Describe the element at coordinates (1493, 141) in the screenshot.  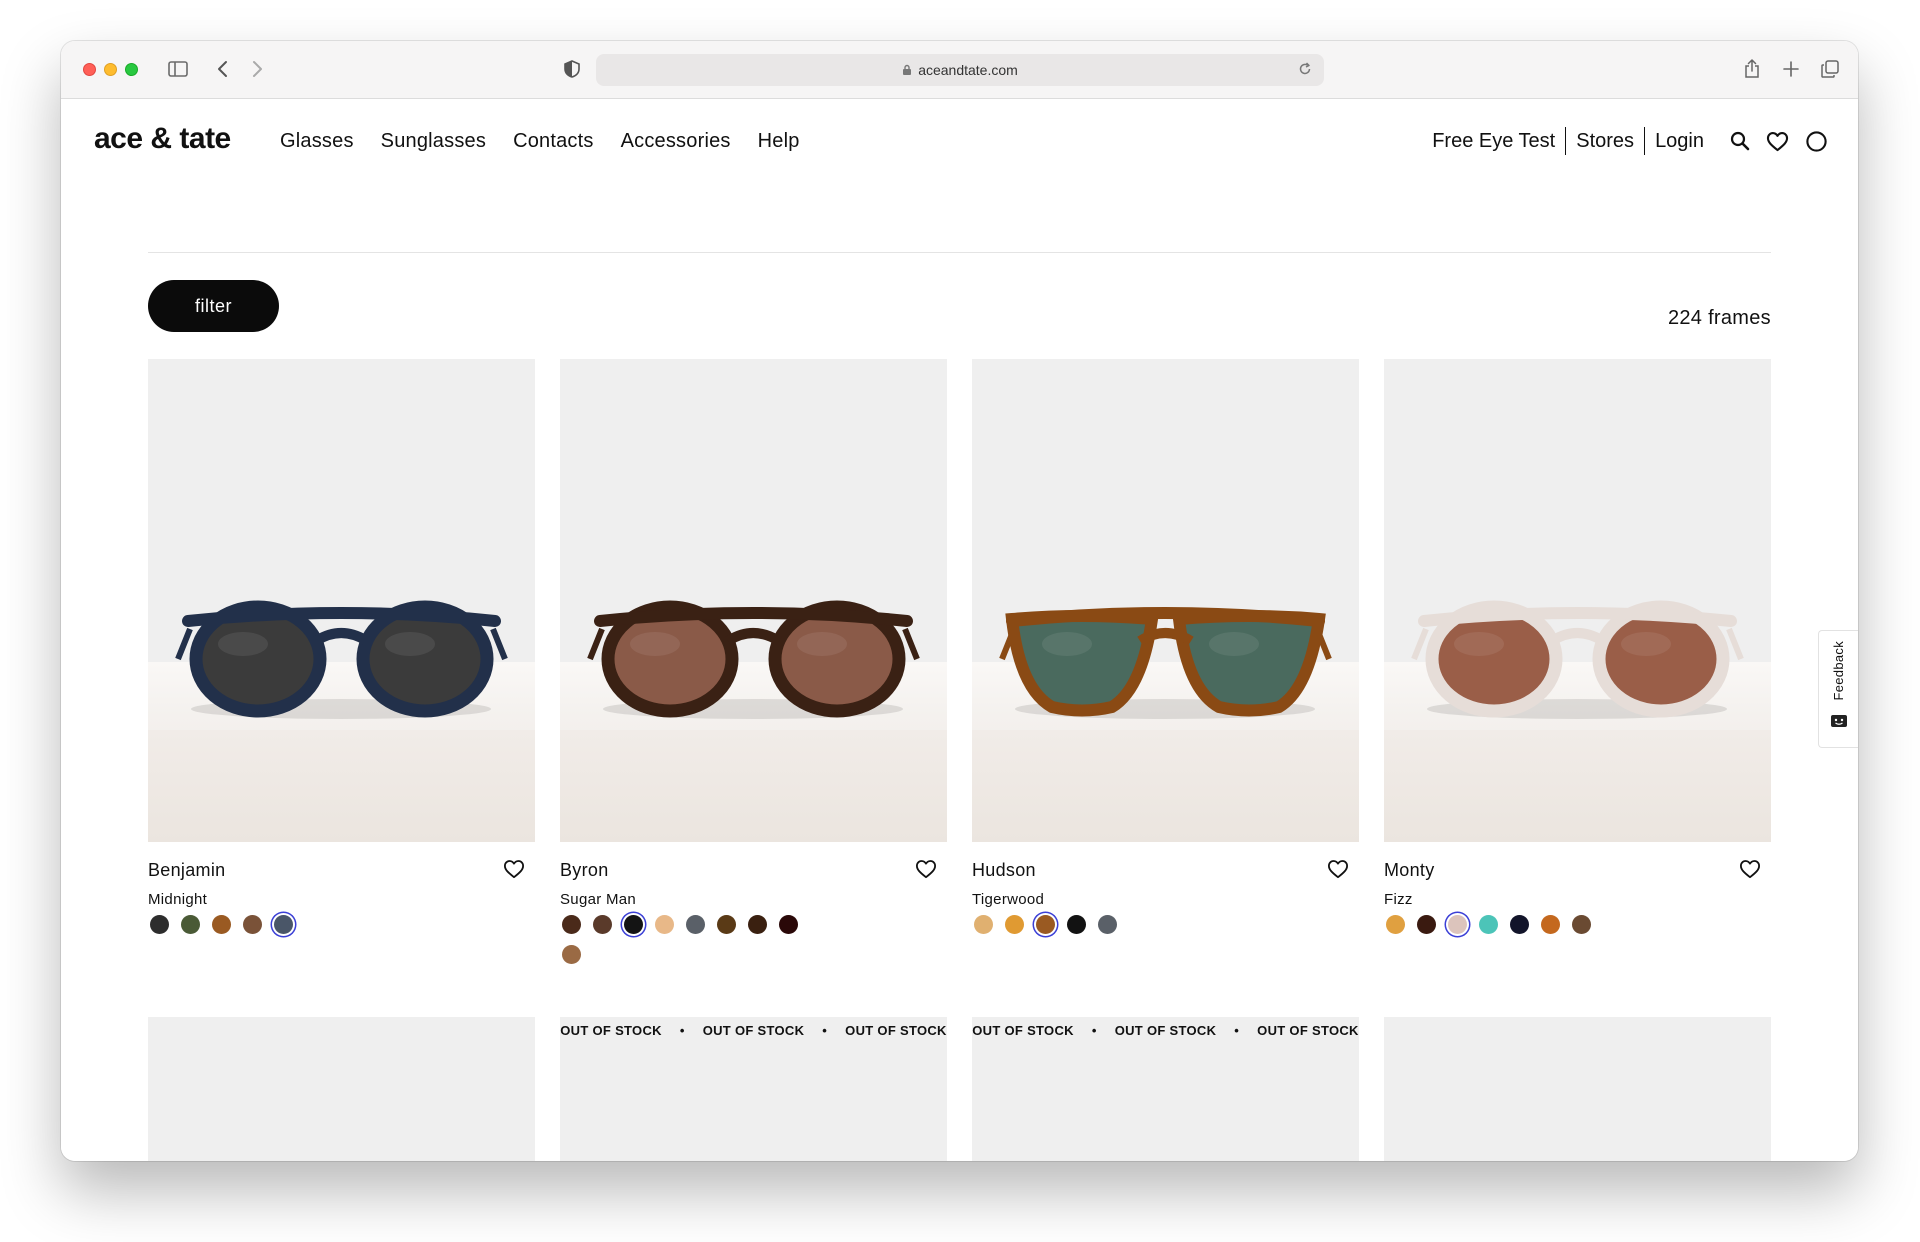
I see `free-eye-test-link: Free Eye Test` at that location.